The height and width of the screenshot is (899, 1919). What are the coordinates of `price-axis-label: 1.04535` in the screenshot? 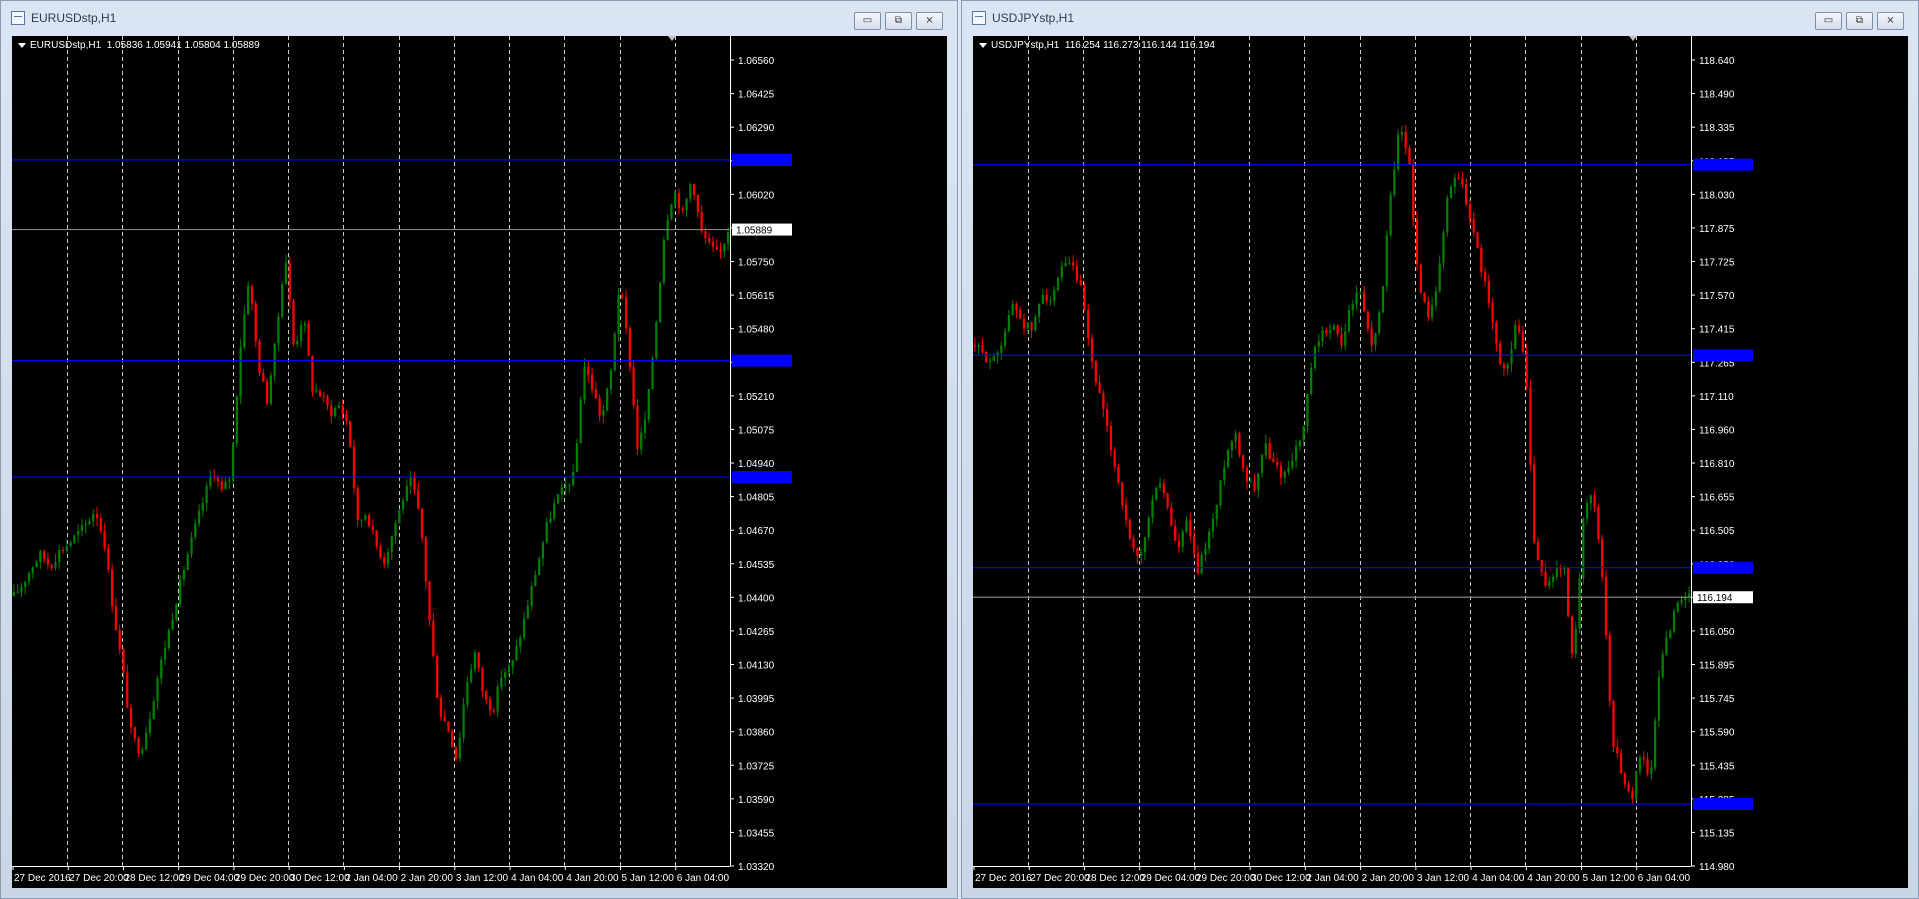 It's located at (756, 565).